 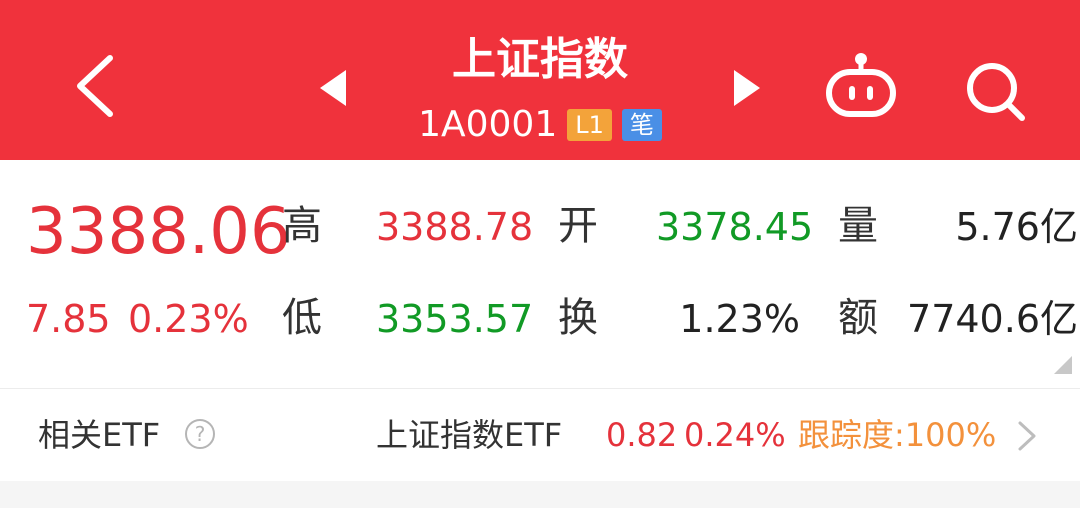 What do you see at coordinates (158, 232) in the screenshot?
I see `last-price: 3388.06` at bounding box center [158, 232].